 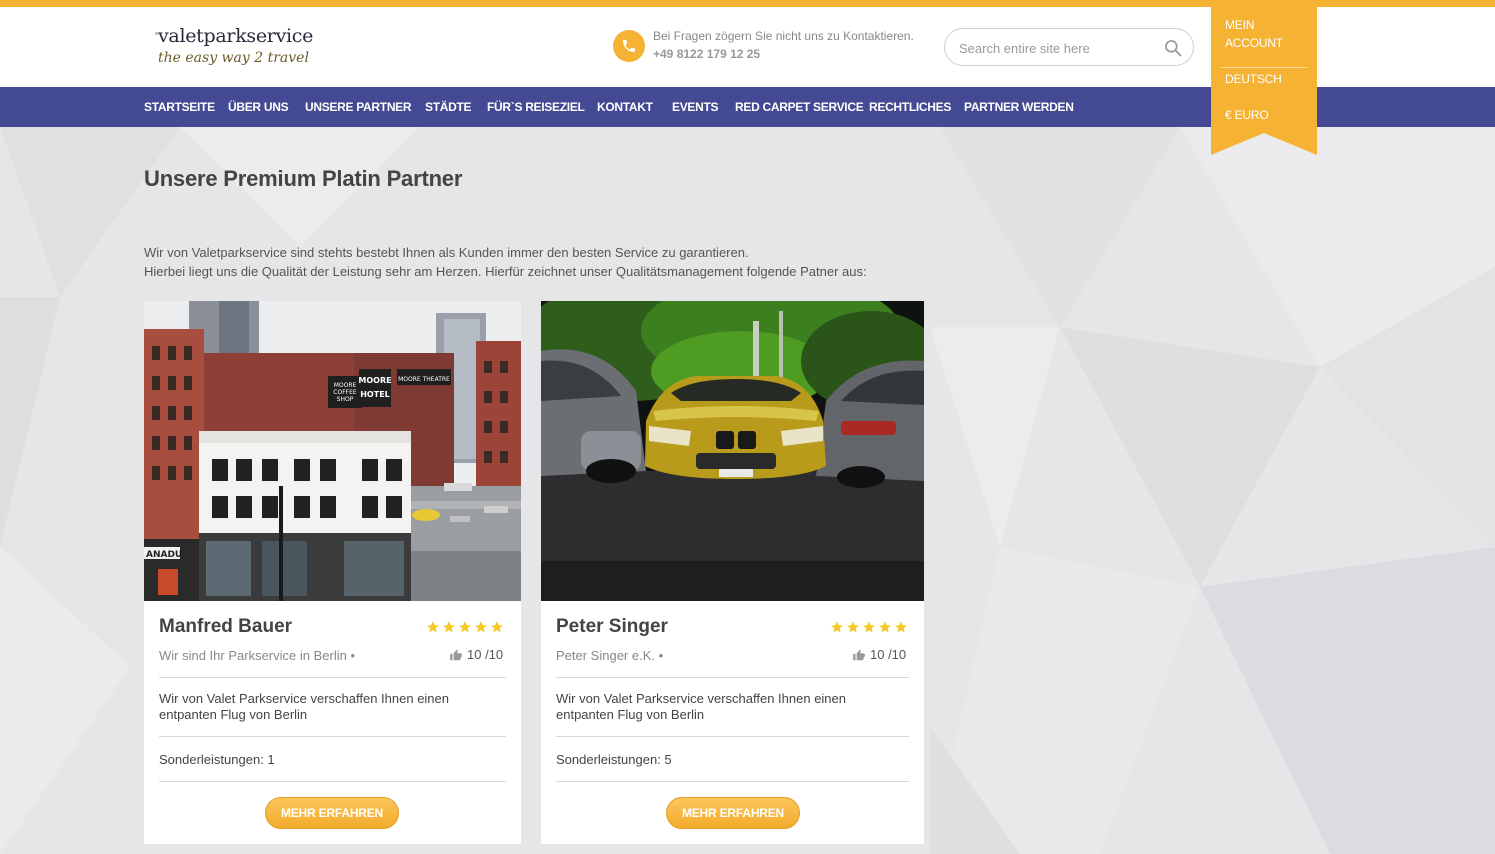 What do you see at coordinates (625, 107) in the screenshot?
I see `nav-item-kontakt: KONTAKT` at bounding box center [625, 107].